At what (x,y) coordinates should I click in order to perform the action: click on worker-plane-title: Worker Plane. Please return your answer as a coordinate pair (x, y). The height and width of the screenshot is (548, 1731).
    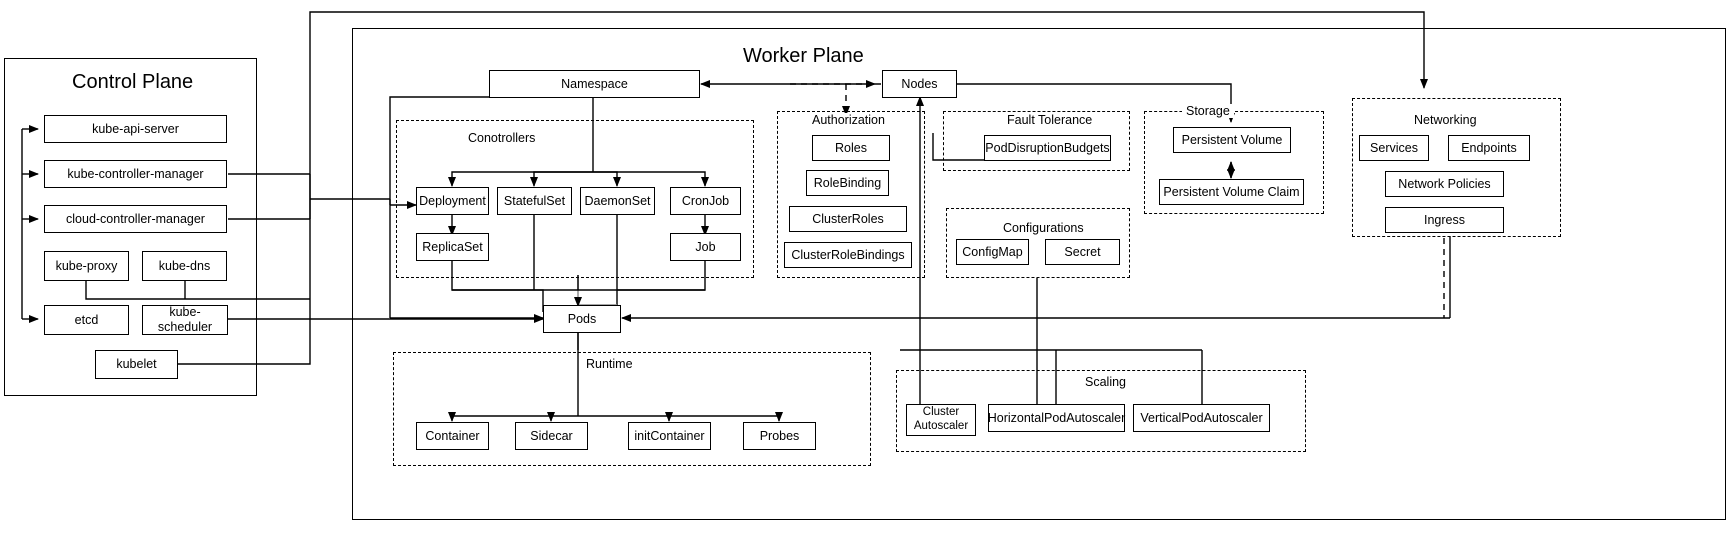
    Looking at the image, I should click on (803, 56).